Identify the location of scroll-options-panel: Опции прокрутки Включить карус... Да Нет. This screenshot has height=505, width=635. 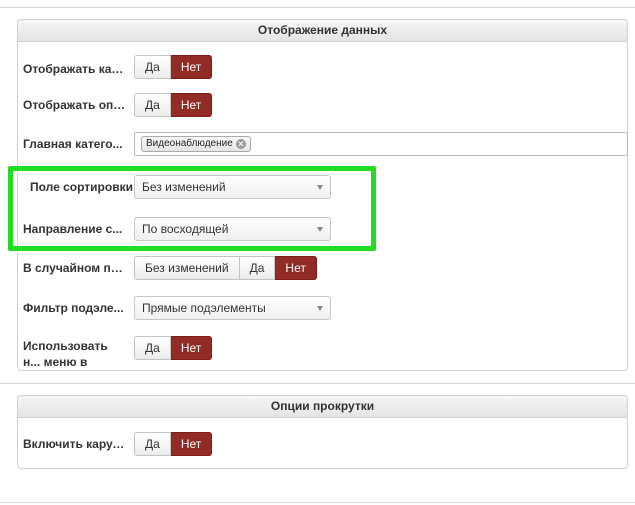
(322, 432).